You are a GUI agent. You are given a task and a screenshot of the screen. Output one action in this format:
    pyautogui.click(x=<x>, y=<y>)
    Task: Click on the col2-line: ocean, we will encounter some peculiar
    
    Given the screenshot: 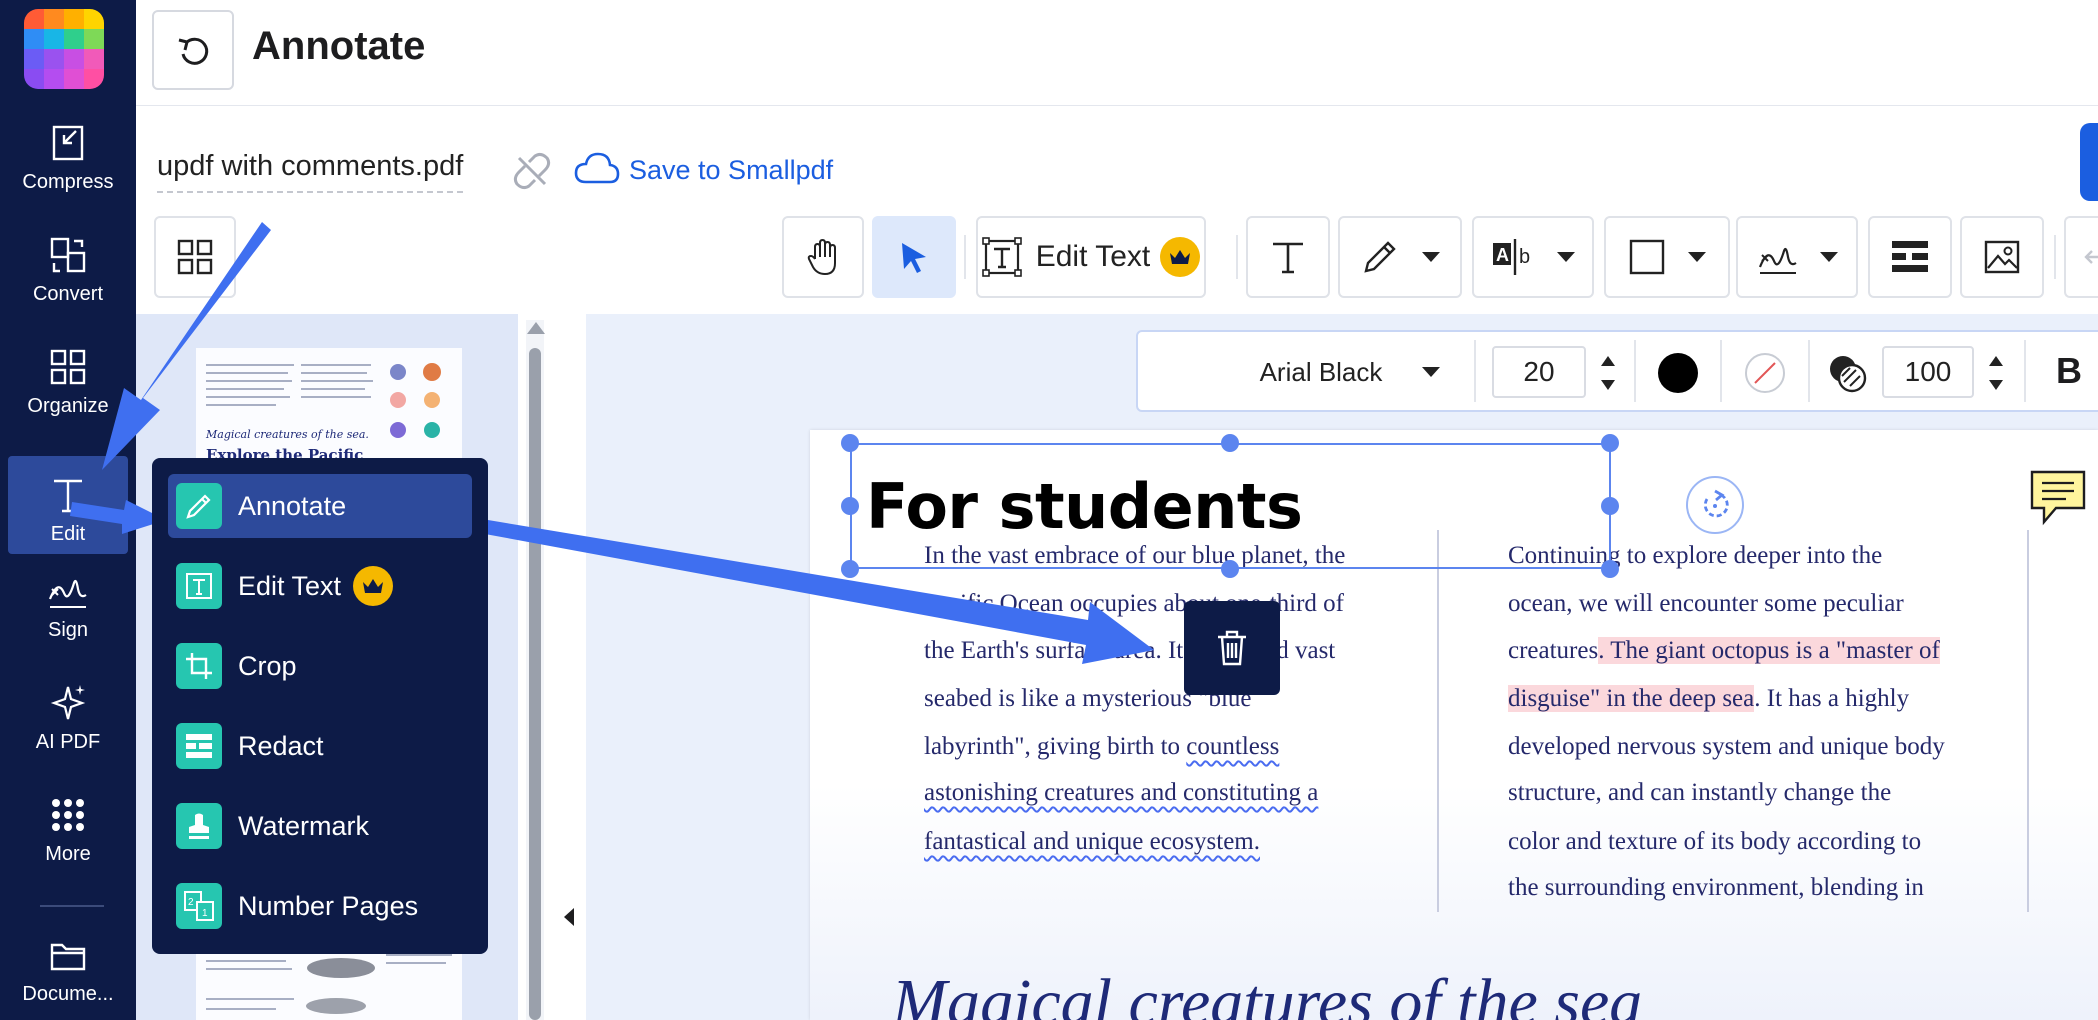 What is the action you would take?
    pyautogui.click(x=1706, y=603)
    